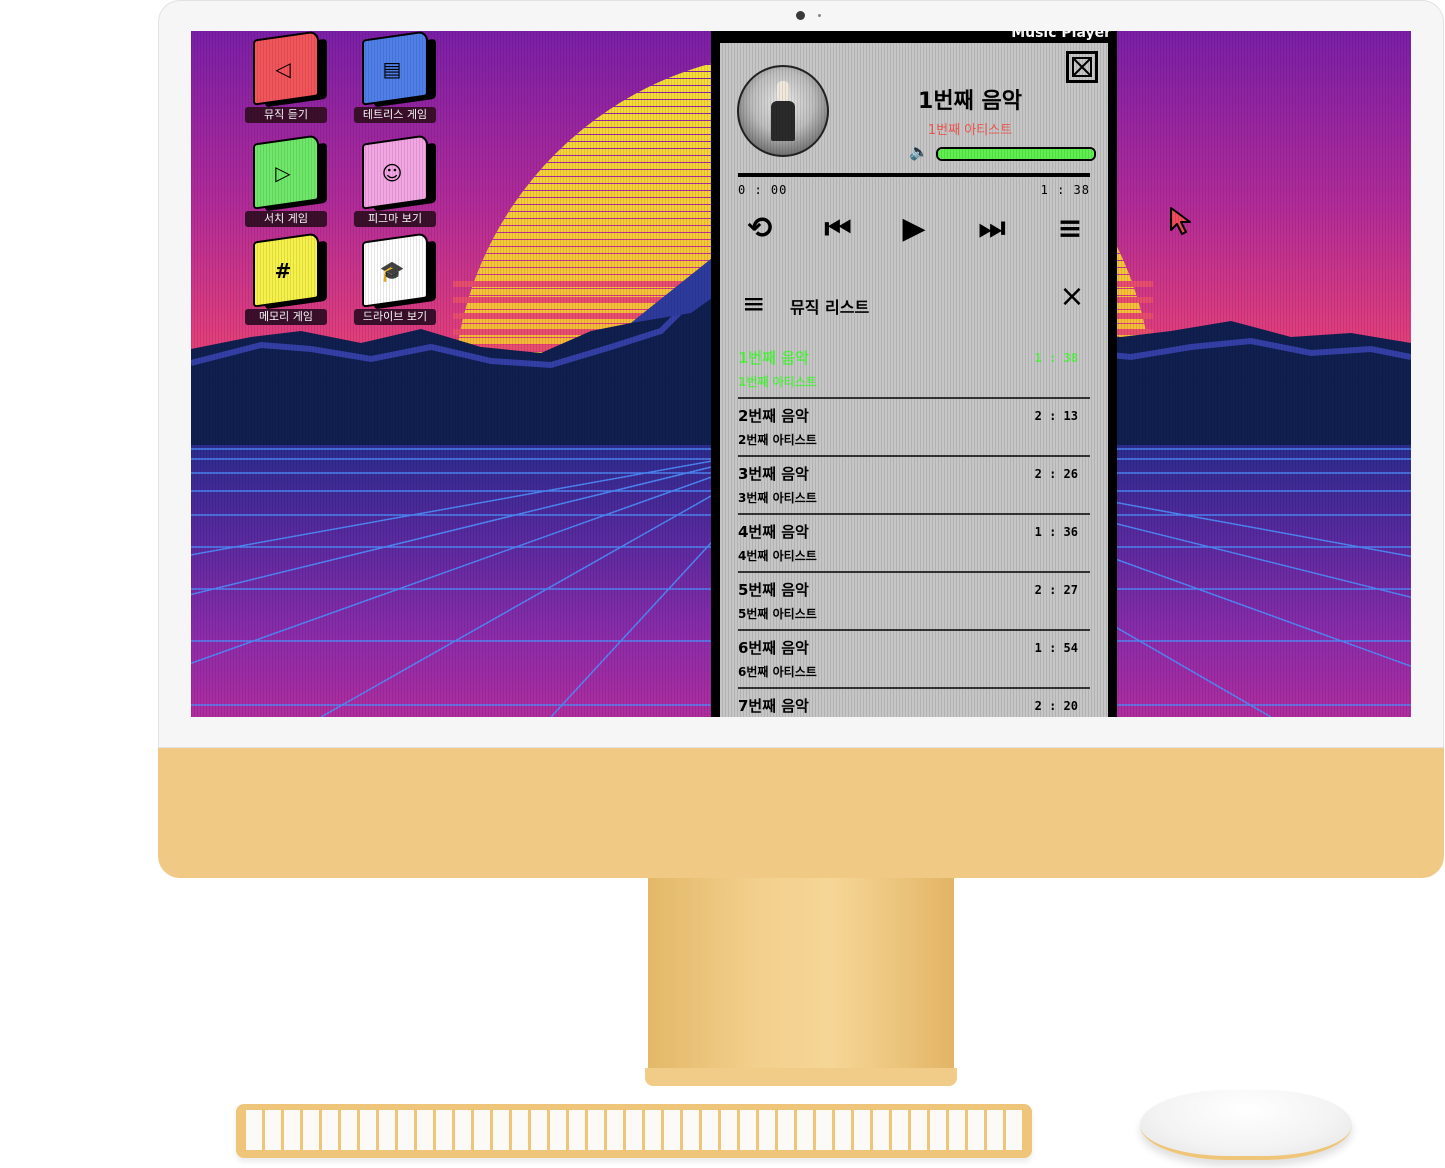 Image resolution: width=1445 pixels, height=1168 pixels. I want to click on hash-icon: #, so click(283, 271).